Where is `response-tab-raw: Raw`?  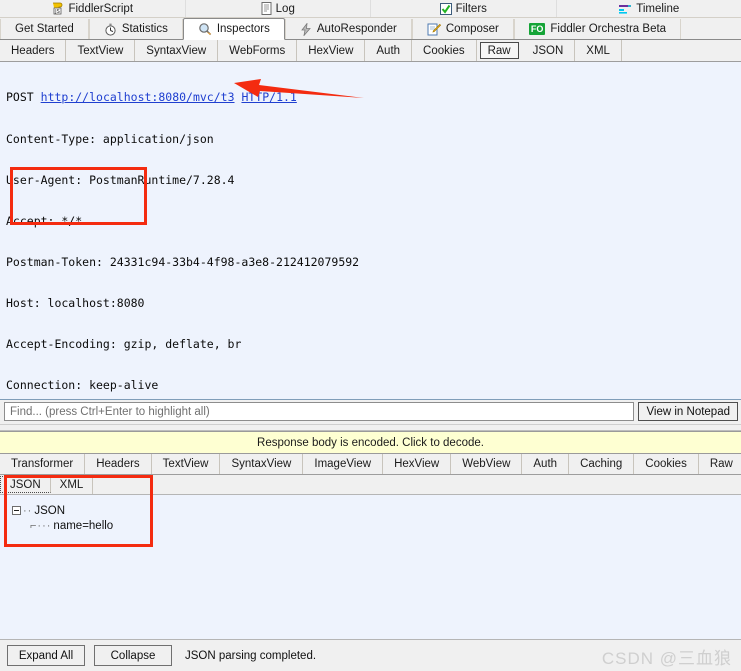
response-tab-raw: Raw is located at coordinates (720, 464).